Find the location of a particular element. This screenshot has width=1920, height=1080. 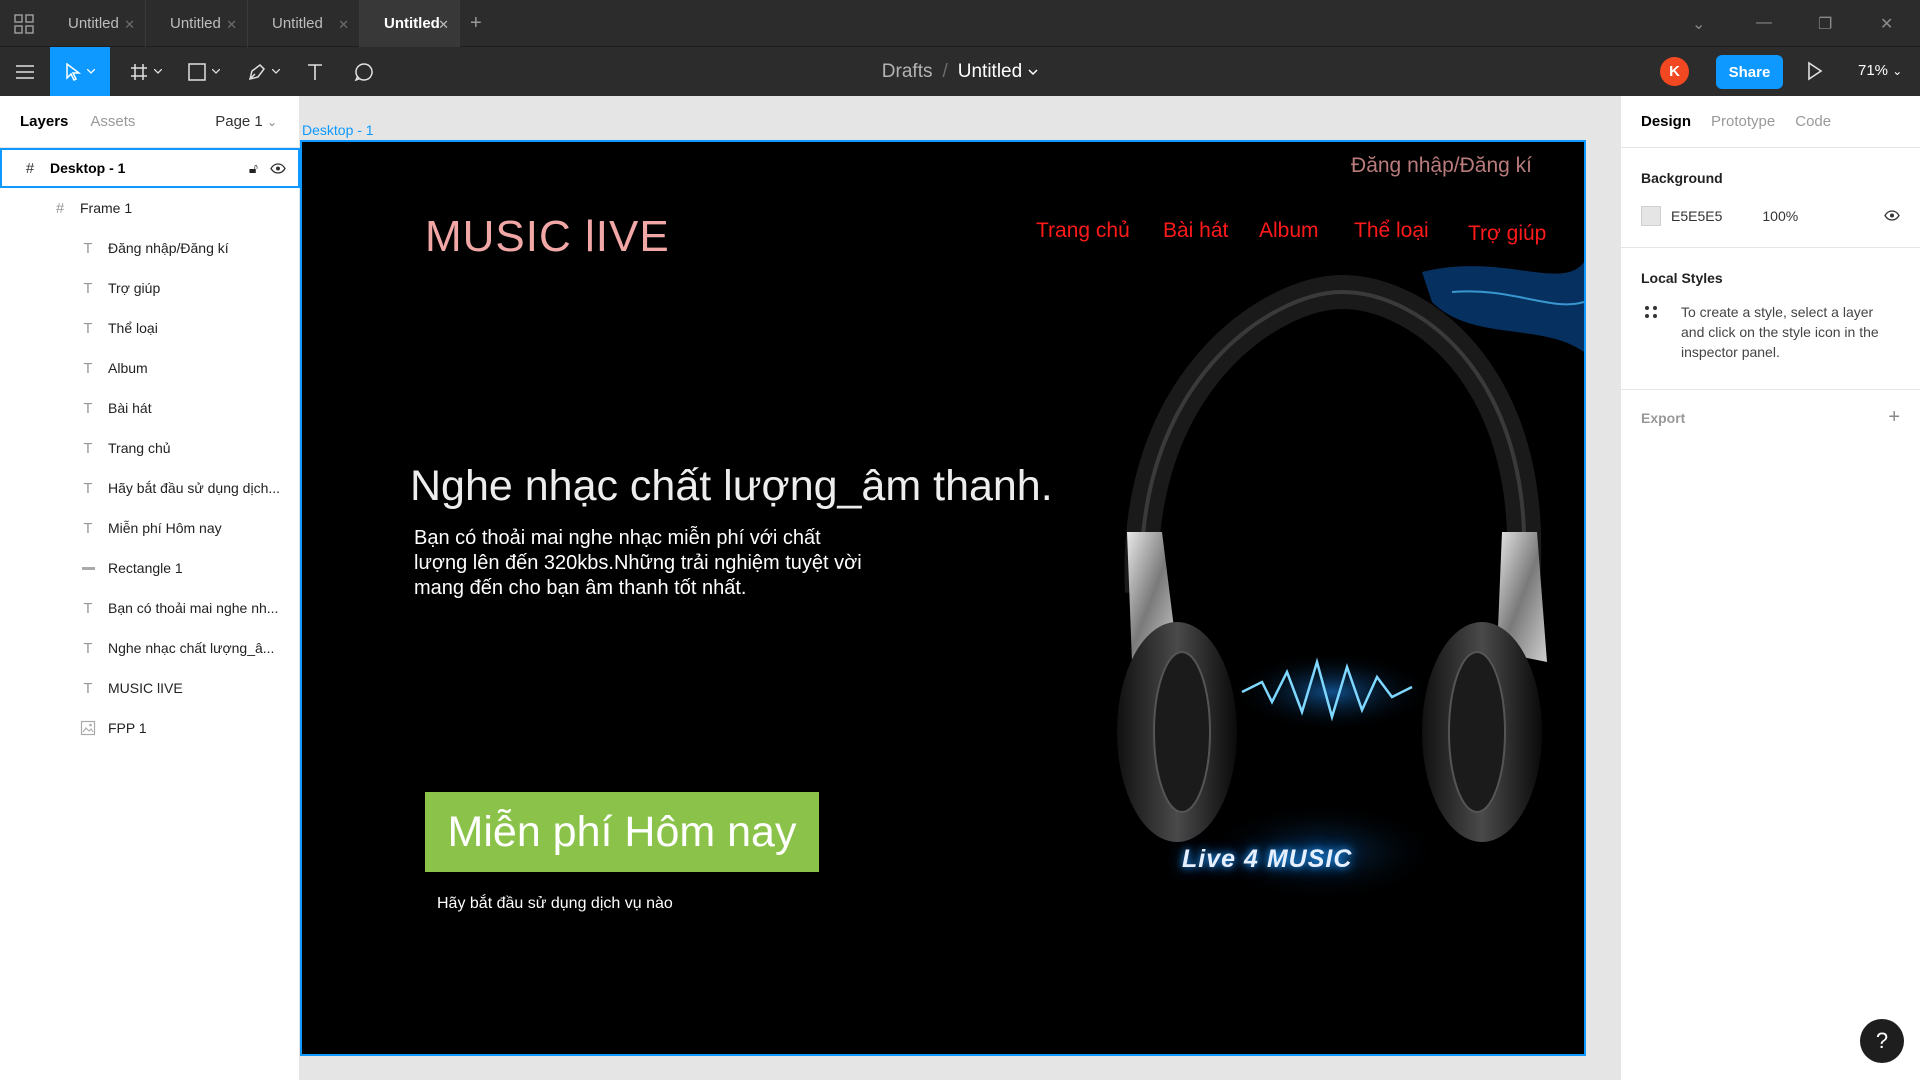

file-name: Untitled is located at coordinates (990, 72).